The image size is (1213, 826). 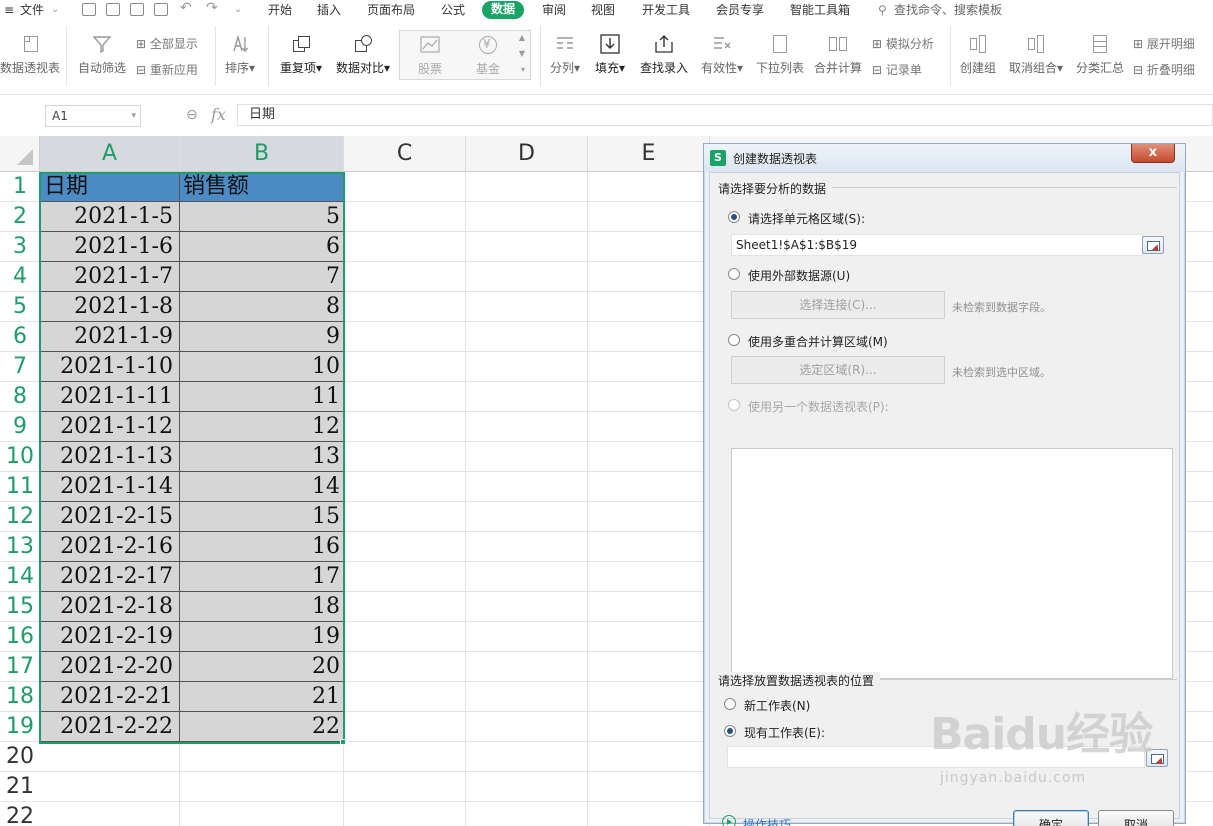 What do you see at coordinates (262, 517) in the screenshot?
I see `cell-sales: 15` at bounding box center [262, 517].